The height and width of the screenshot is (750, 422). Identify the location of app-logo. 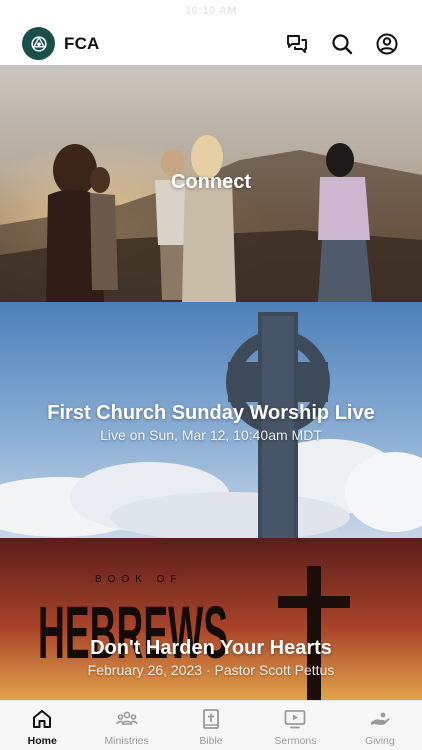
(38, 43).